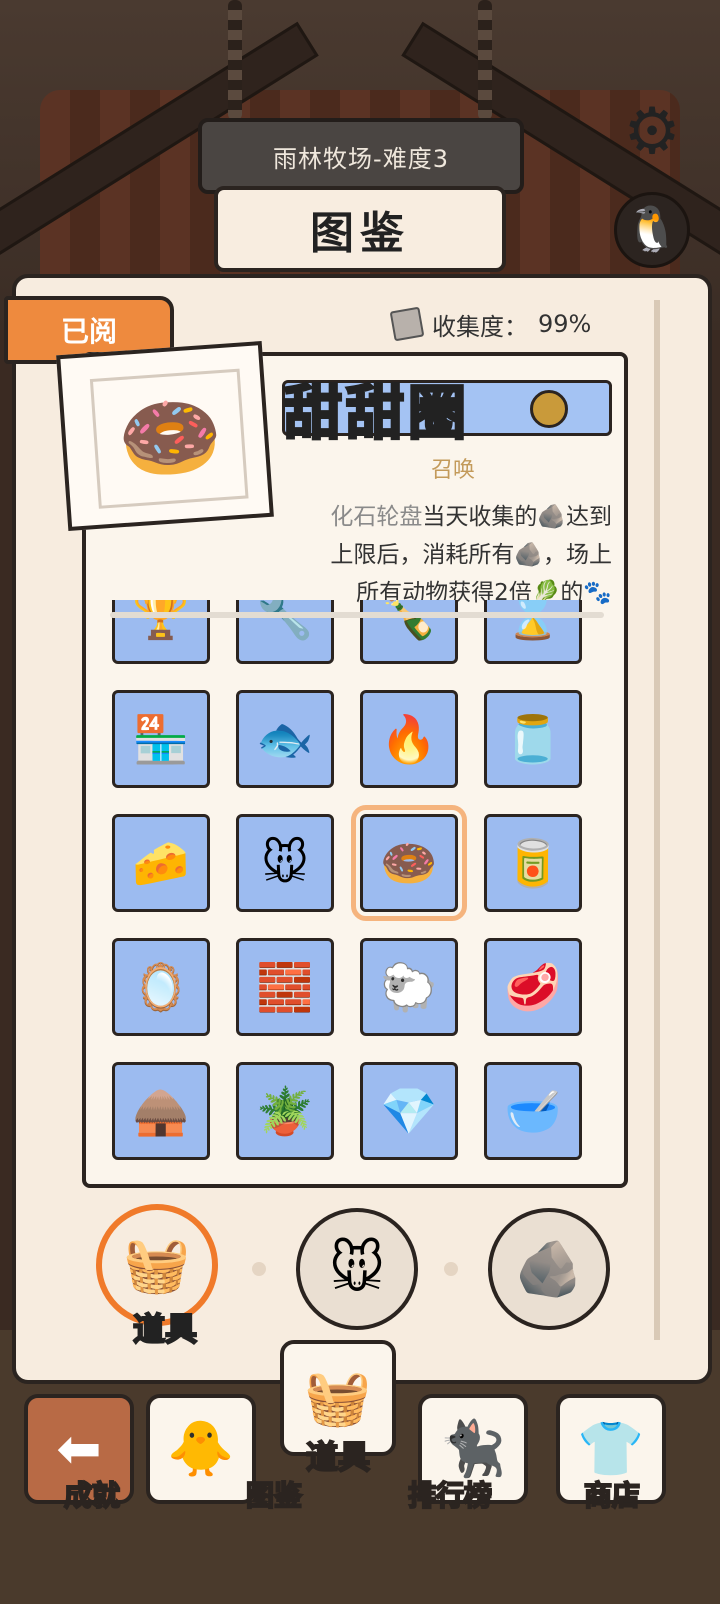 Image resolution: width=720 pixels, height=1604 pixels. I want to click on item-tile: 🏆, so click(161, 632).